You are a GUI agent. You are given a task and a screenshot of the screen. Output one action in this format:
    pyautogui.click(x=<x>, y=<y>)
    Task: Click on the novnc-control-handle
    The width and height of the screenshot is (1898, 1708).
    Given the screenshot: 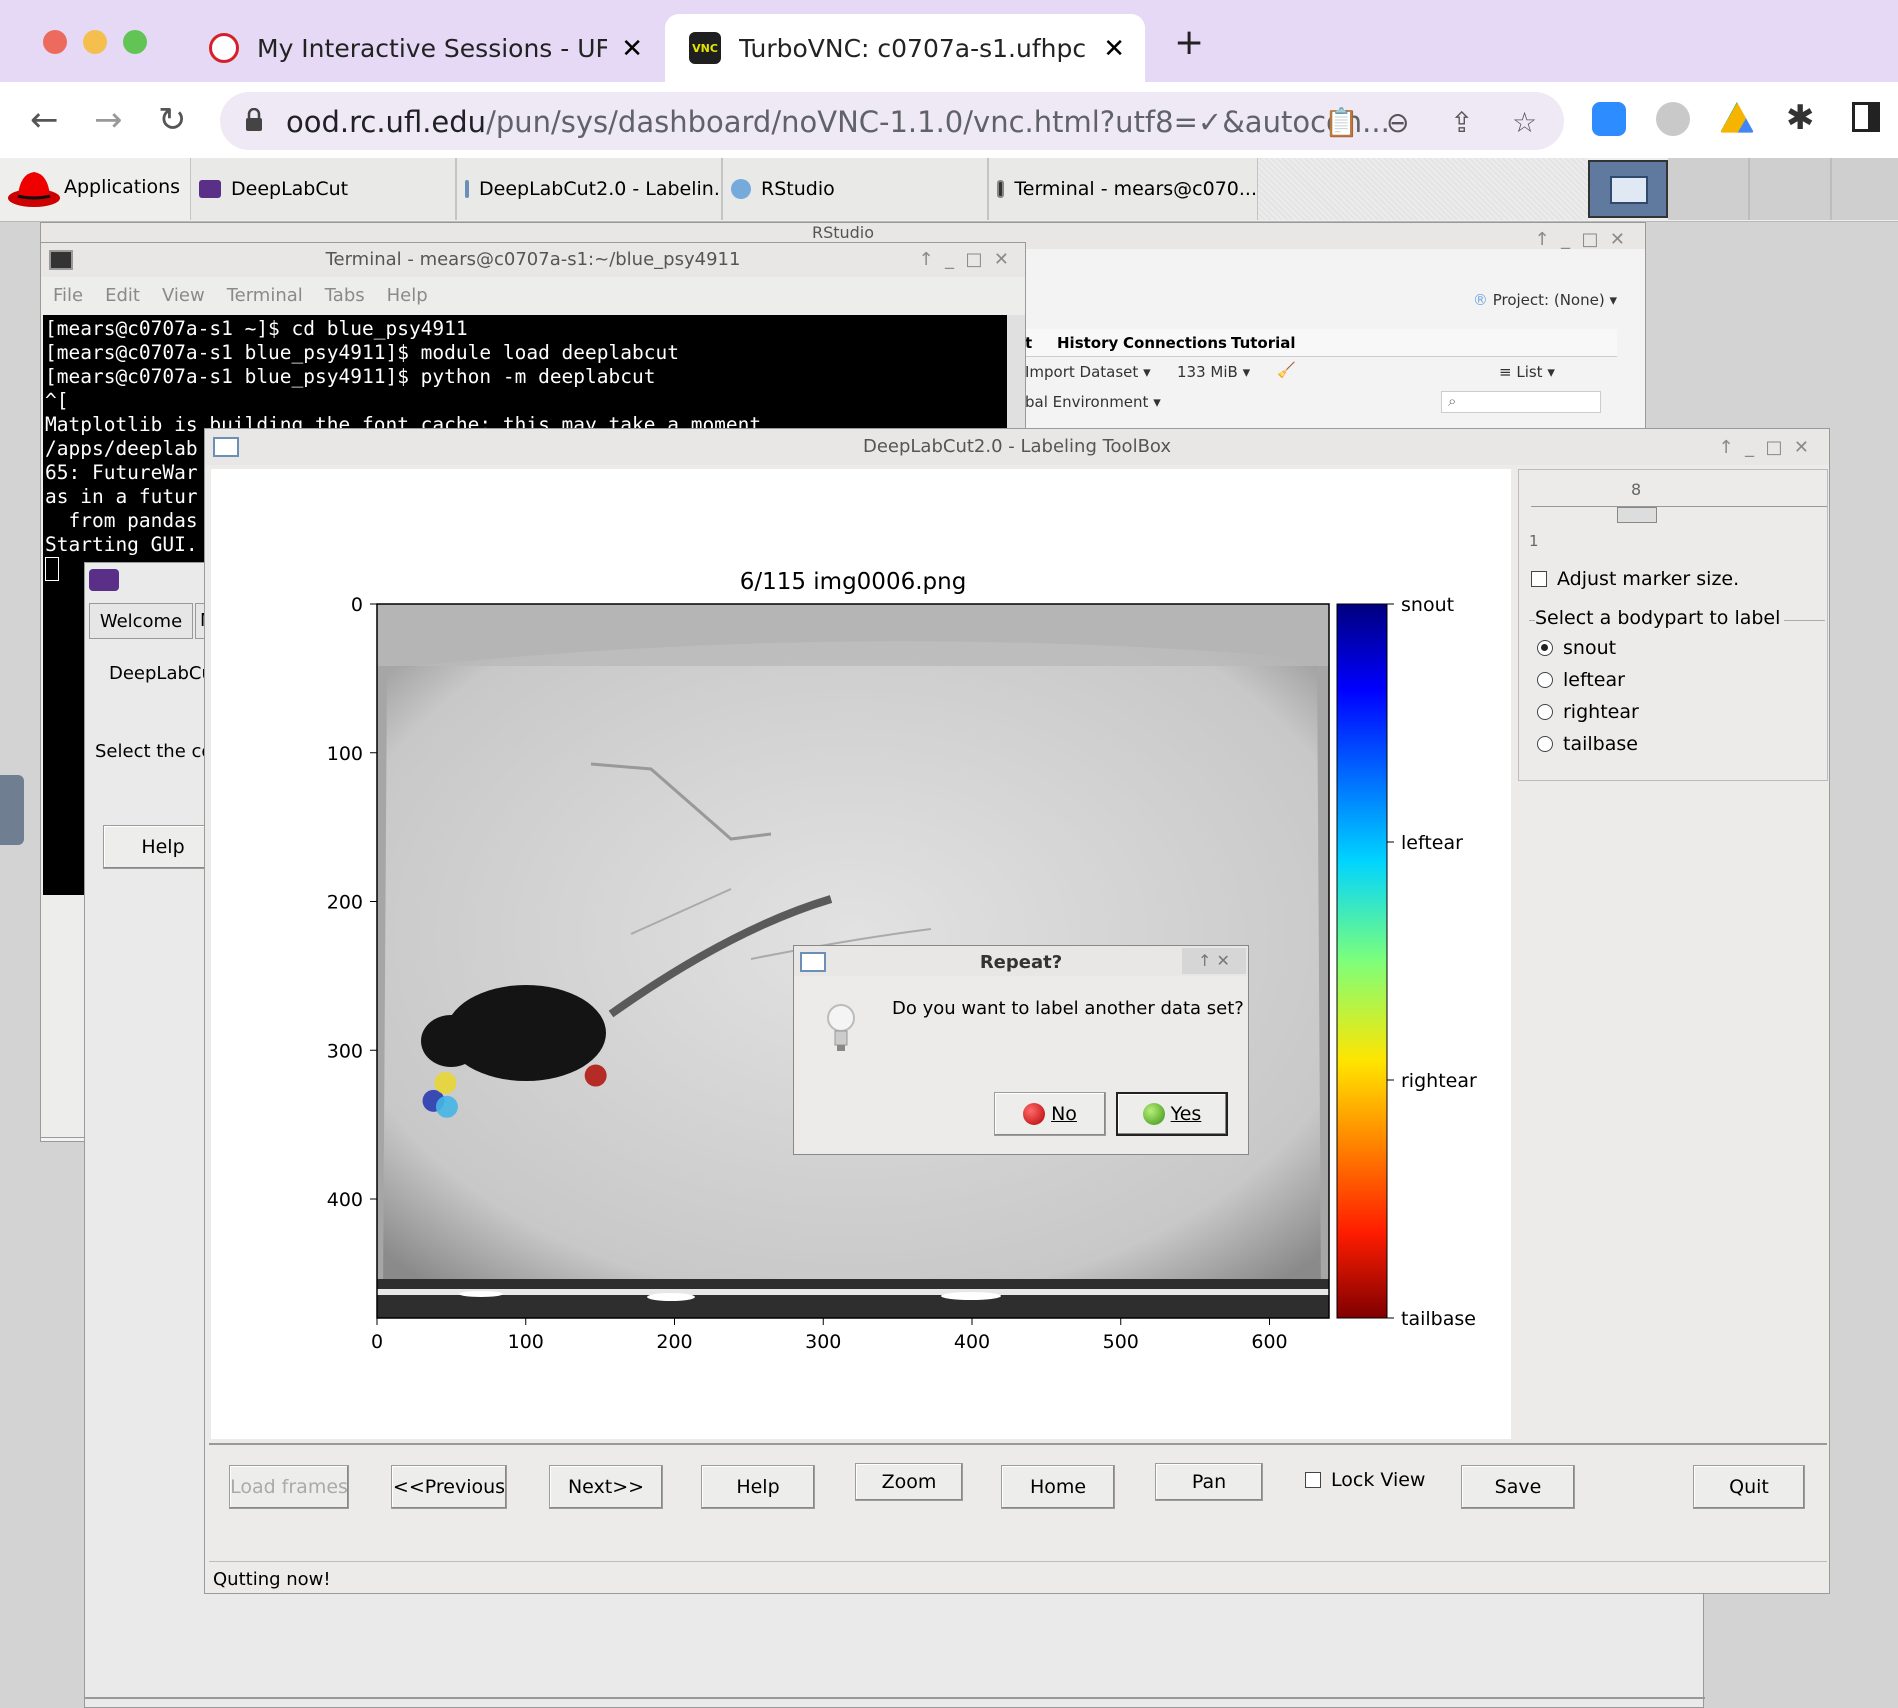 What is the action you would take?
    pyautogui.click(x=12, y=810)
    